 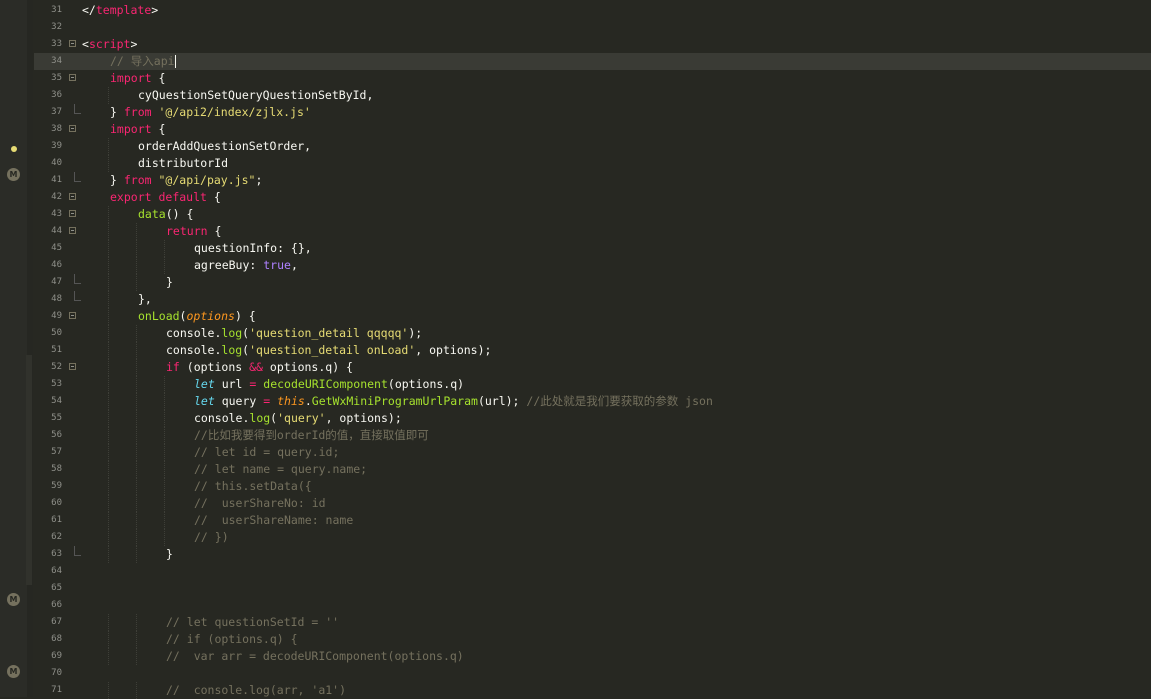 I want to click on code-text: onLoad(options) {, so click(x=197, y=316).